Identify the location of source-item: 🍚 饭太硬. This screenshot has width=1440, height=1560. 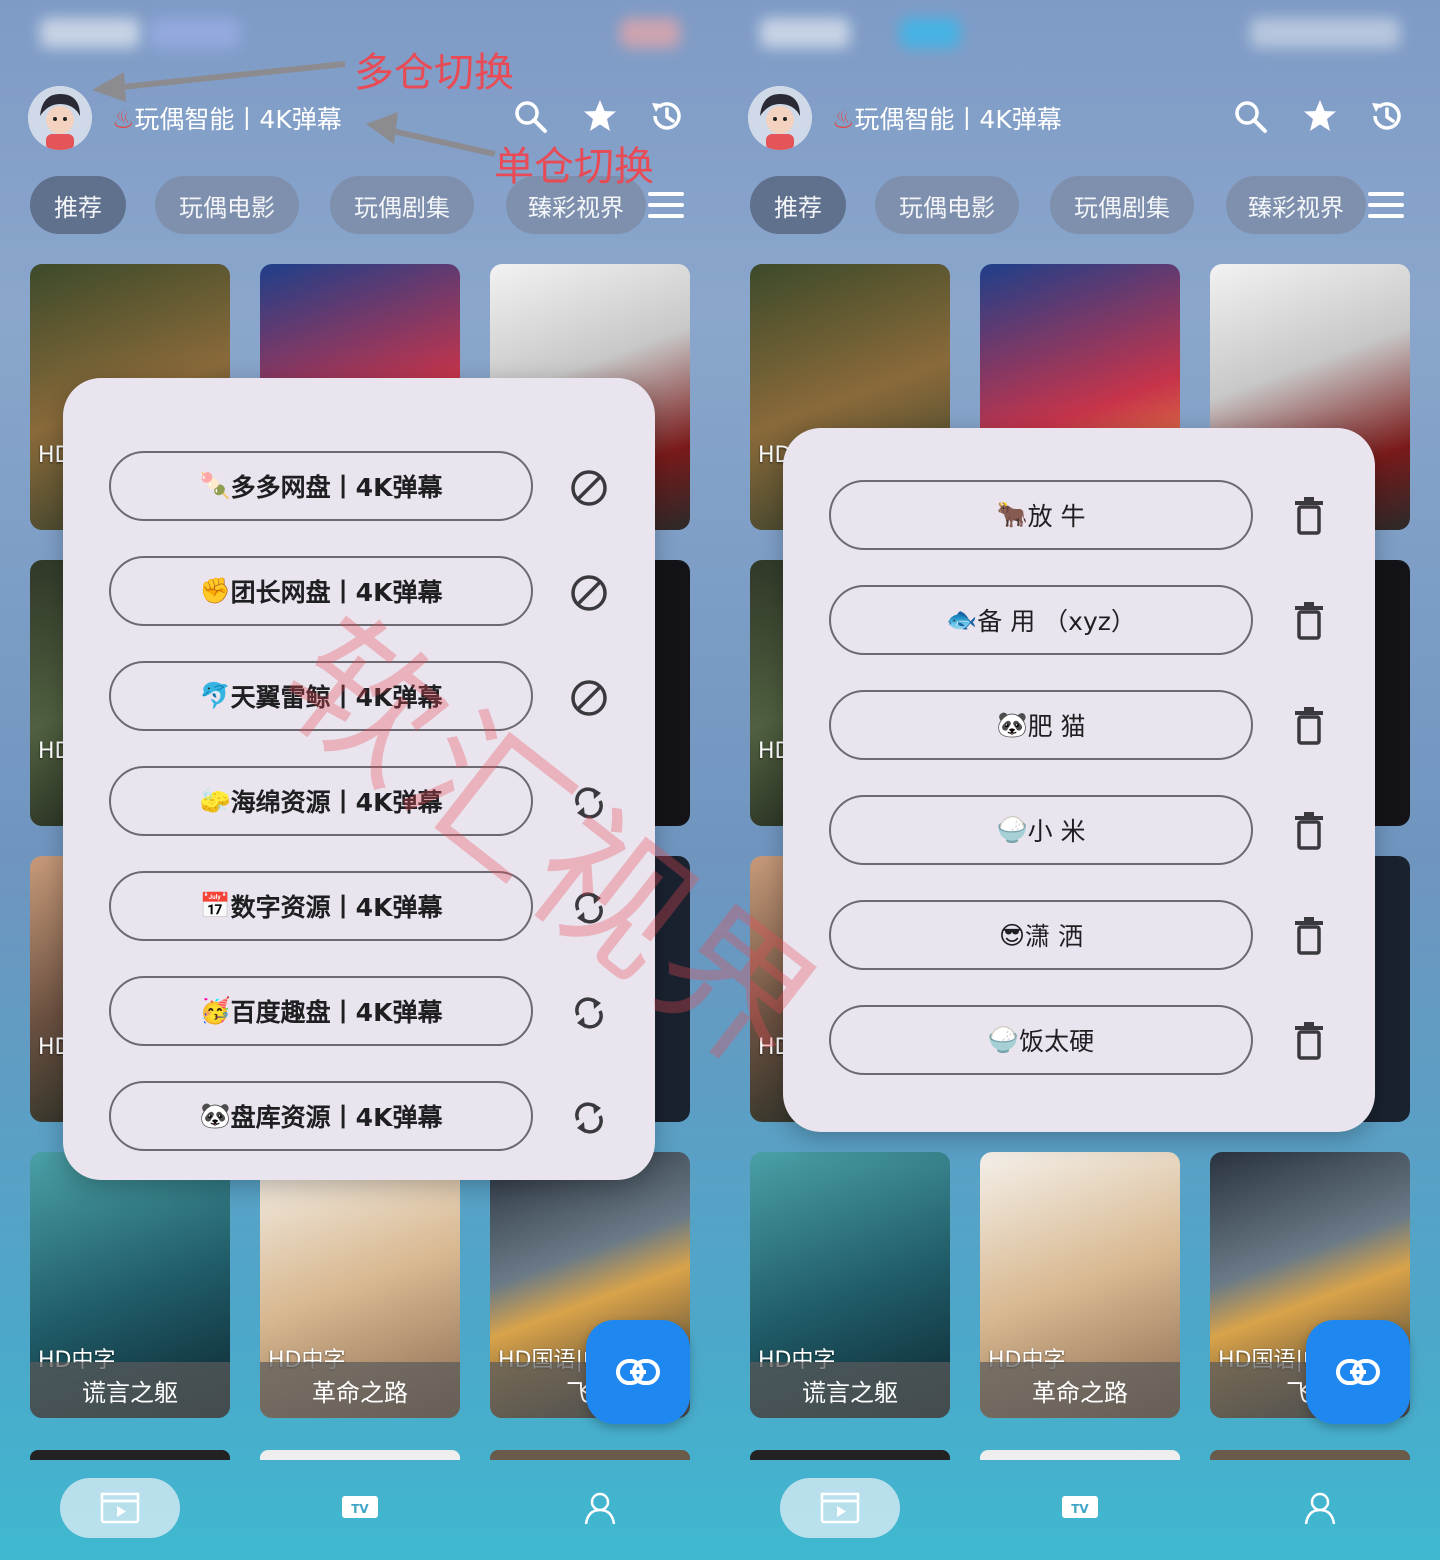
(1041, 1040).